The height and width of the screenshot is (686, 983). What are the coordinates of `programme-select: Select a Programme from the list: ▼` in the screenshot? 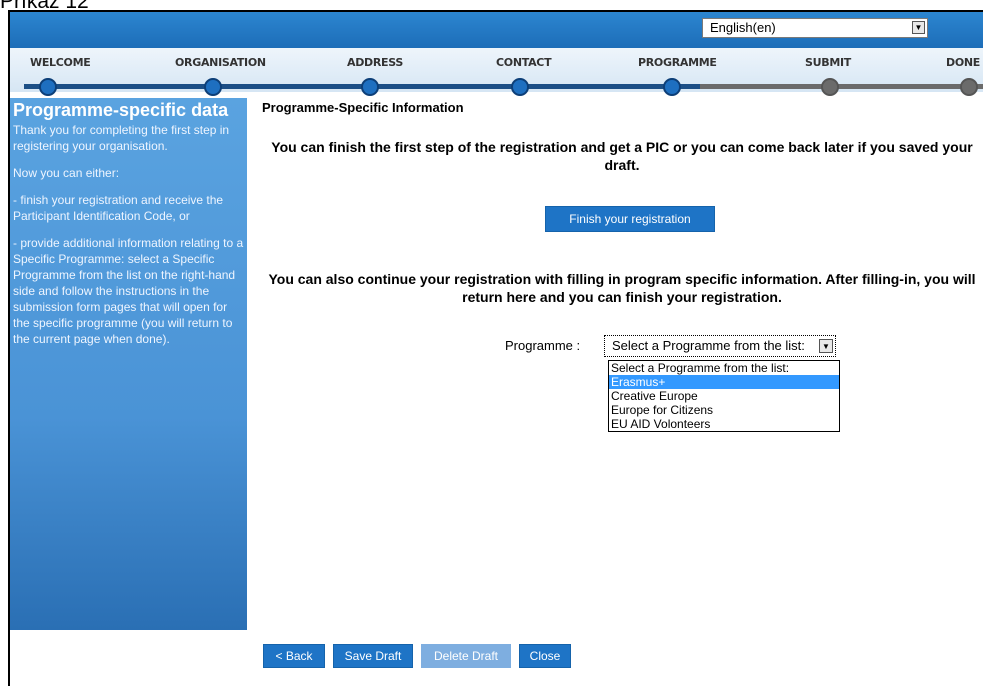 It's located at (720, 346).